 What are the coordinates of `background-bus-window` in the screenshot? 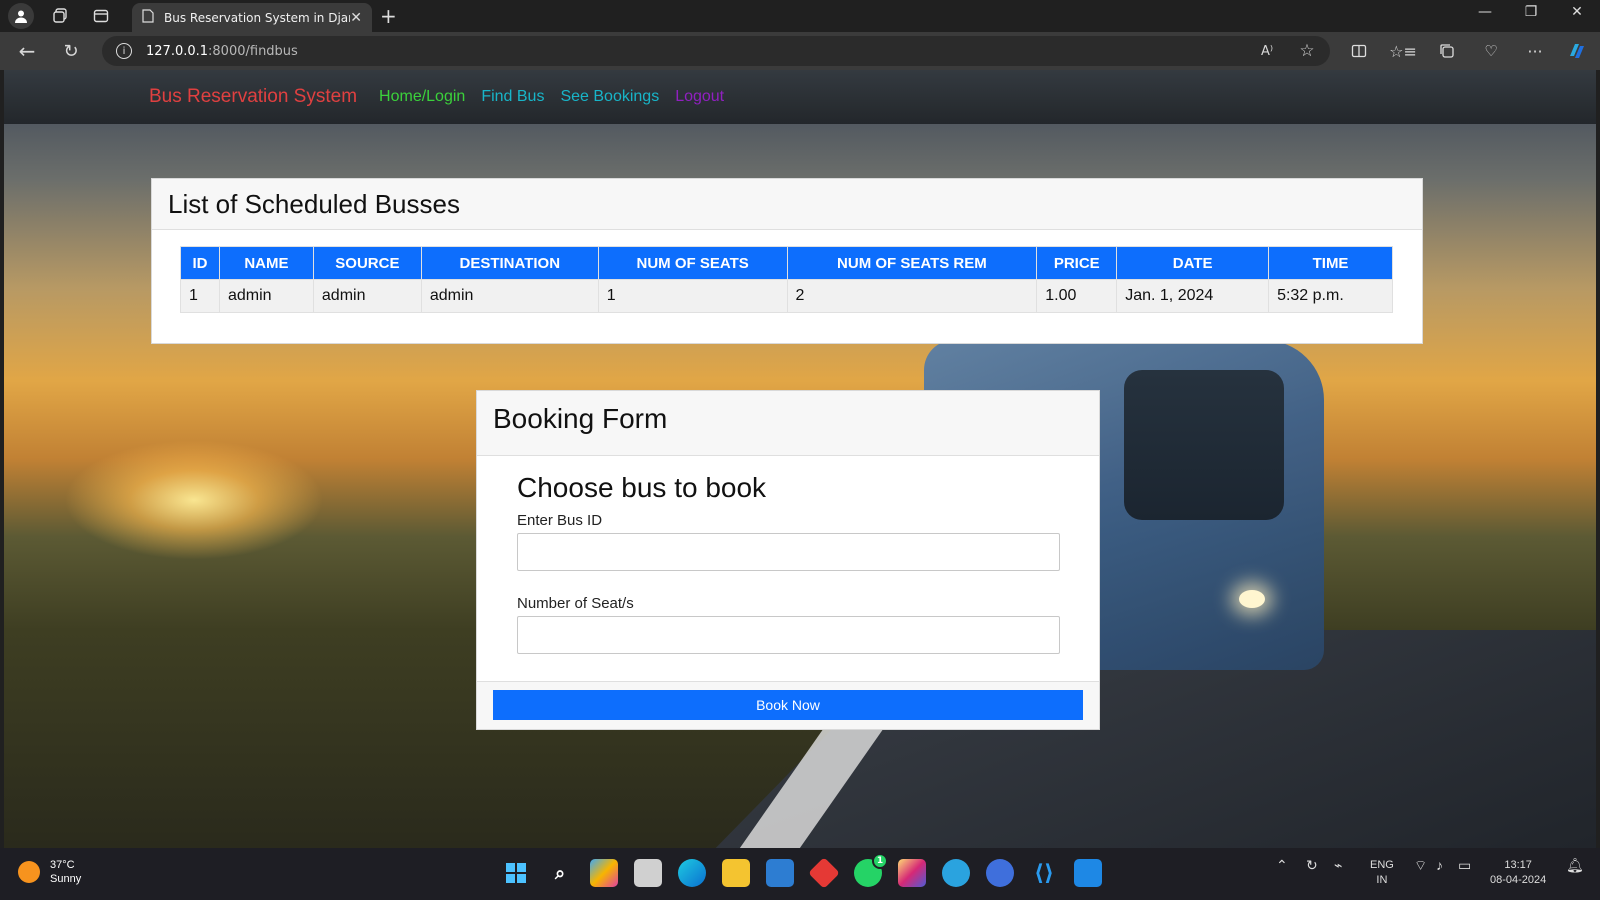 It's located at (1204, 445).